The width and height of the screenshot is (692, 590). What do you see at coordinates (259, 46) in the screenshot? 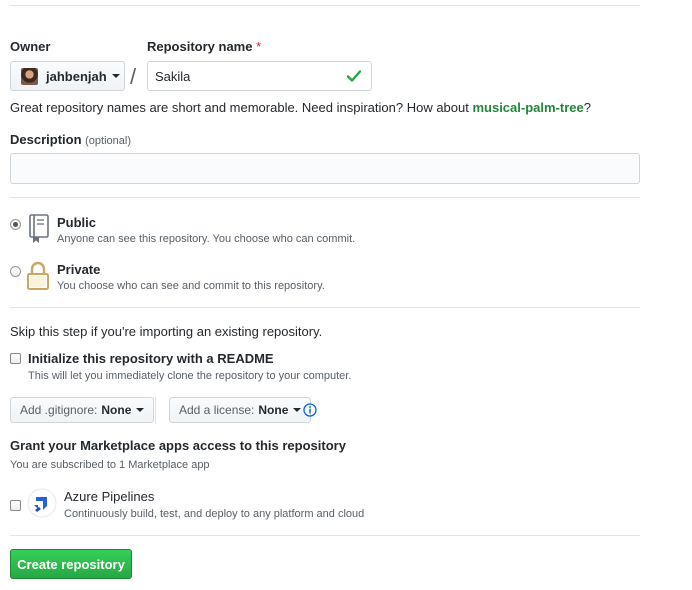
I see `required-mark: *` at bounding box center [259, 46].